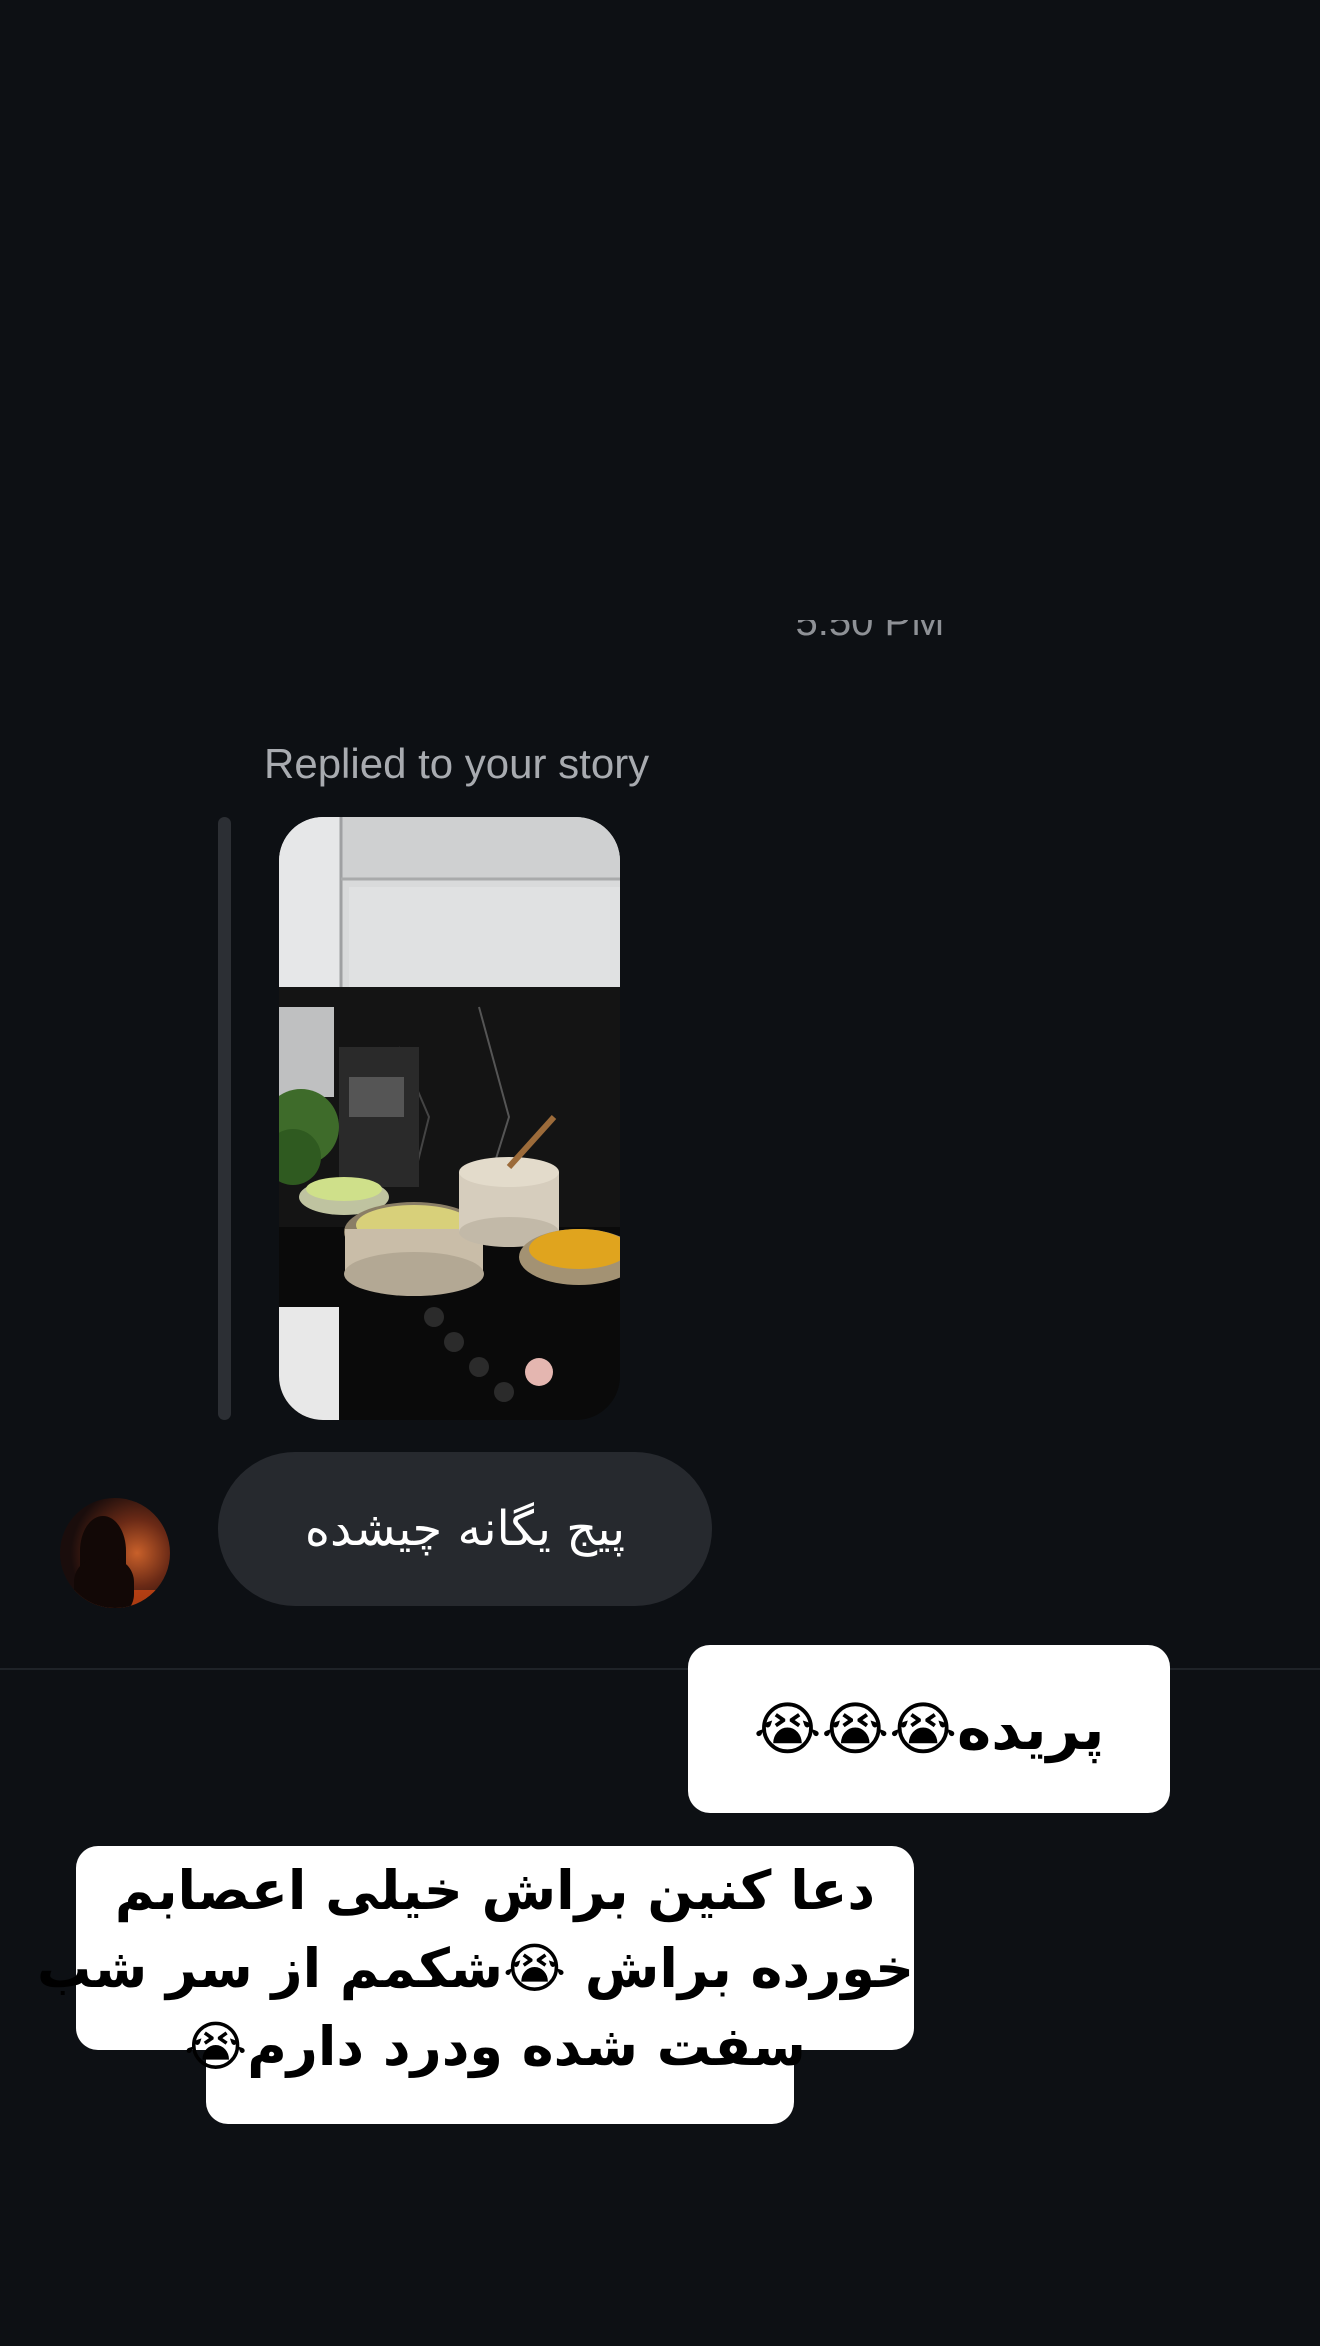 This screenshot has width=1320, height=2346. What do you see at coordinates (457, 763) in the screenshot?
I see `story-reply-label: Replied to your story` at bounding box center [457, 763].